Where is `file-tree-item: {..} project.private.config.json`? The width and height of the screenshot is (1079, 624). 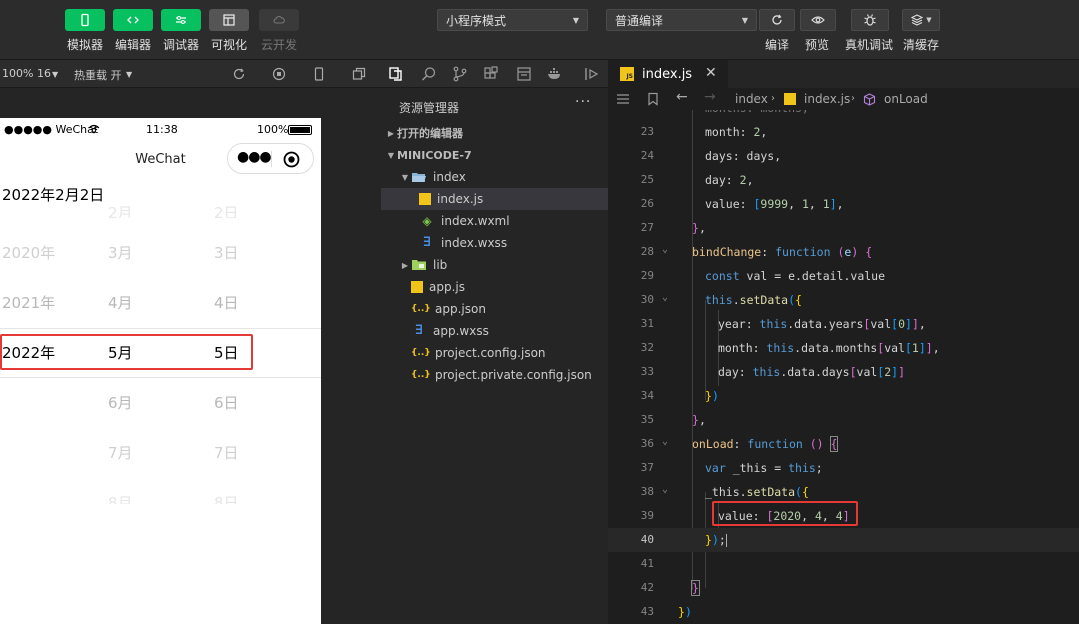
file-tree-item: {..} project.private.config.json is located at coordinates (494, 375).